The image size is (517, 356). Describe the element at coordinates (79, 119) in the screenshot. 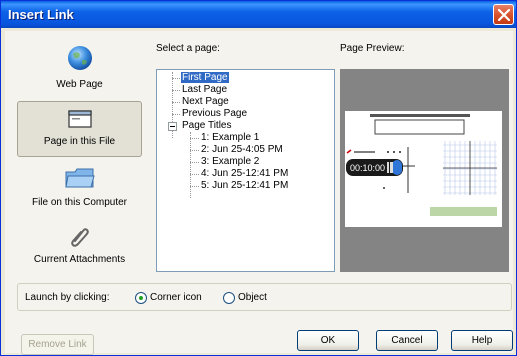

I see `page-icon` at that location.